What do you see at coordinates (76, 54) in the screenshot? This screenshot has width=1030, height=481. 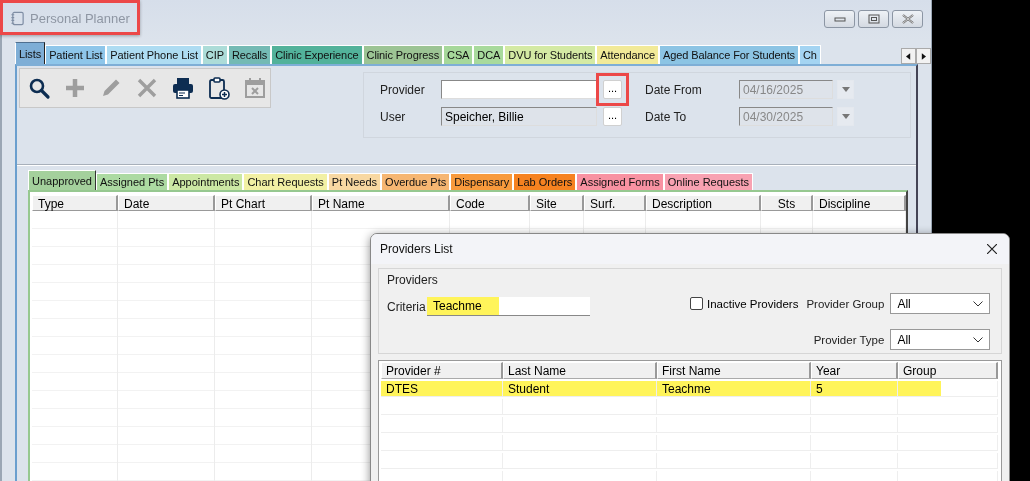 I see `tab: Patient List` at bounding box center [76, 54].